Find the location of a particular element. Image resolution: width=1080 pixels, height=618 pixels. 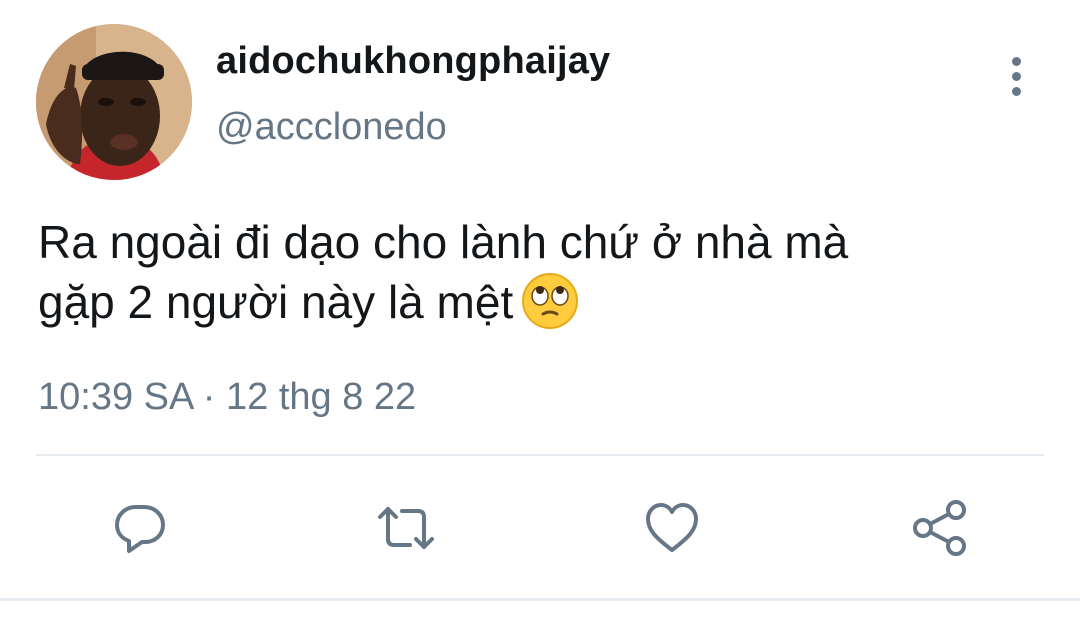

heart-icon is located at coordinates (672, 527).